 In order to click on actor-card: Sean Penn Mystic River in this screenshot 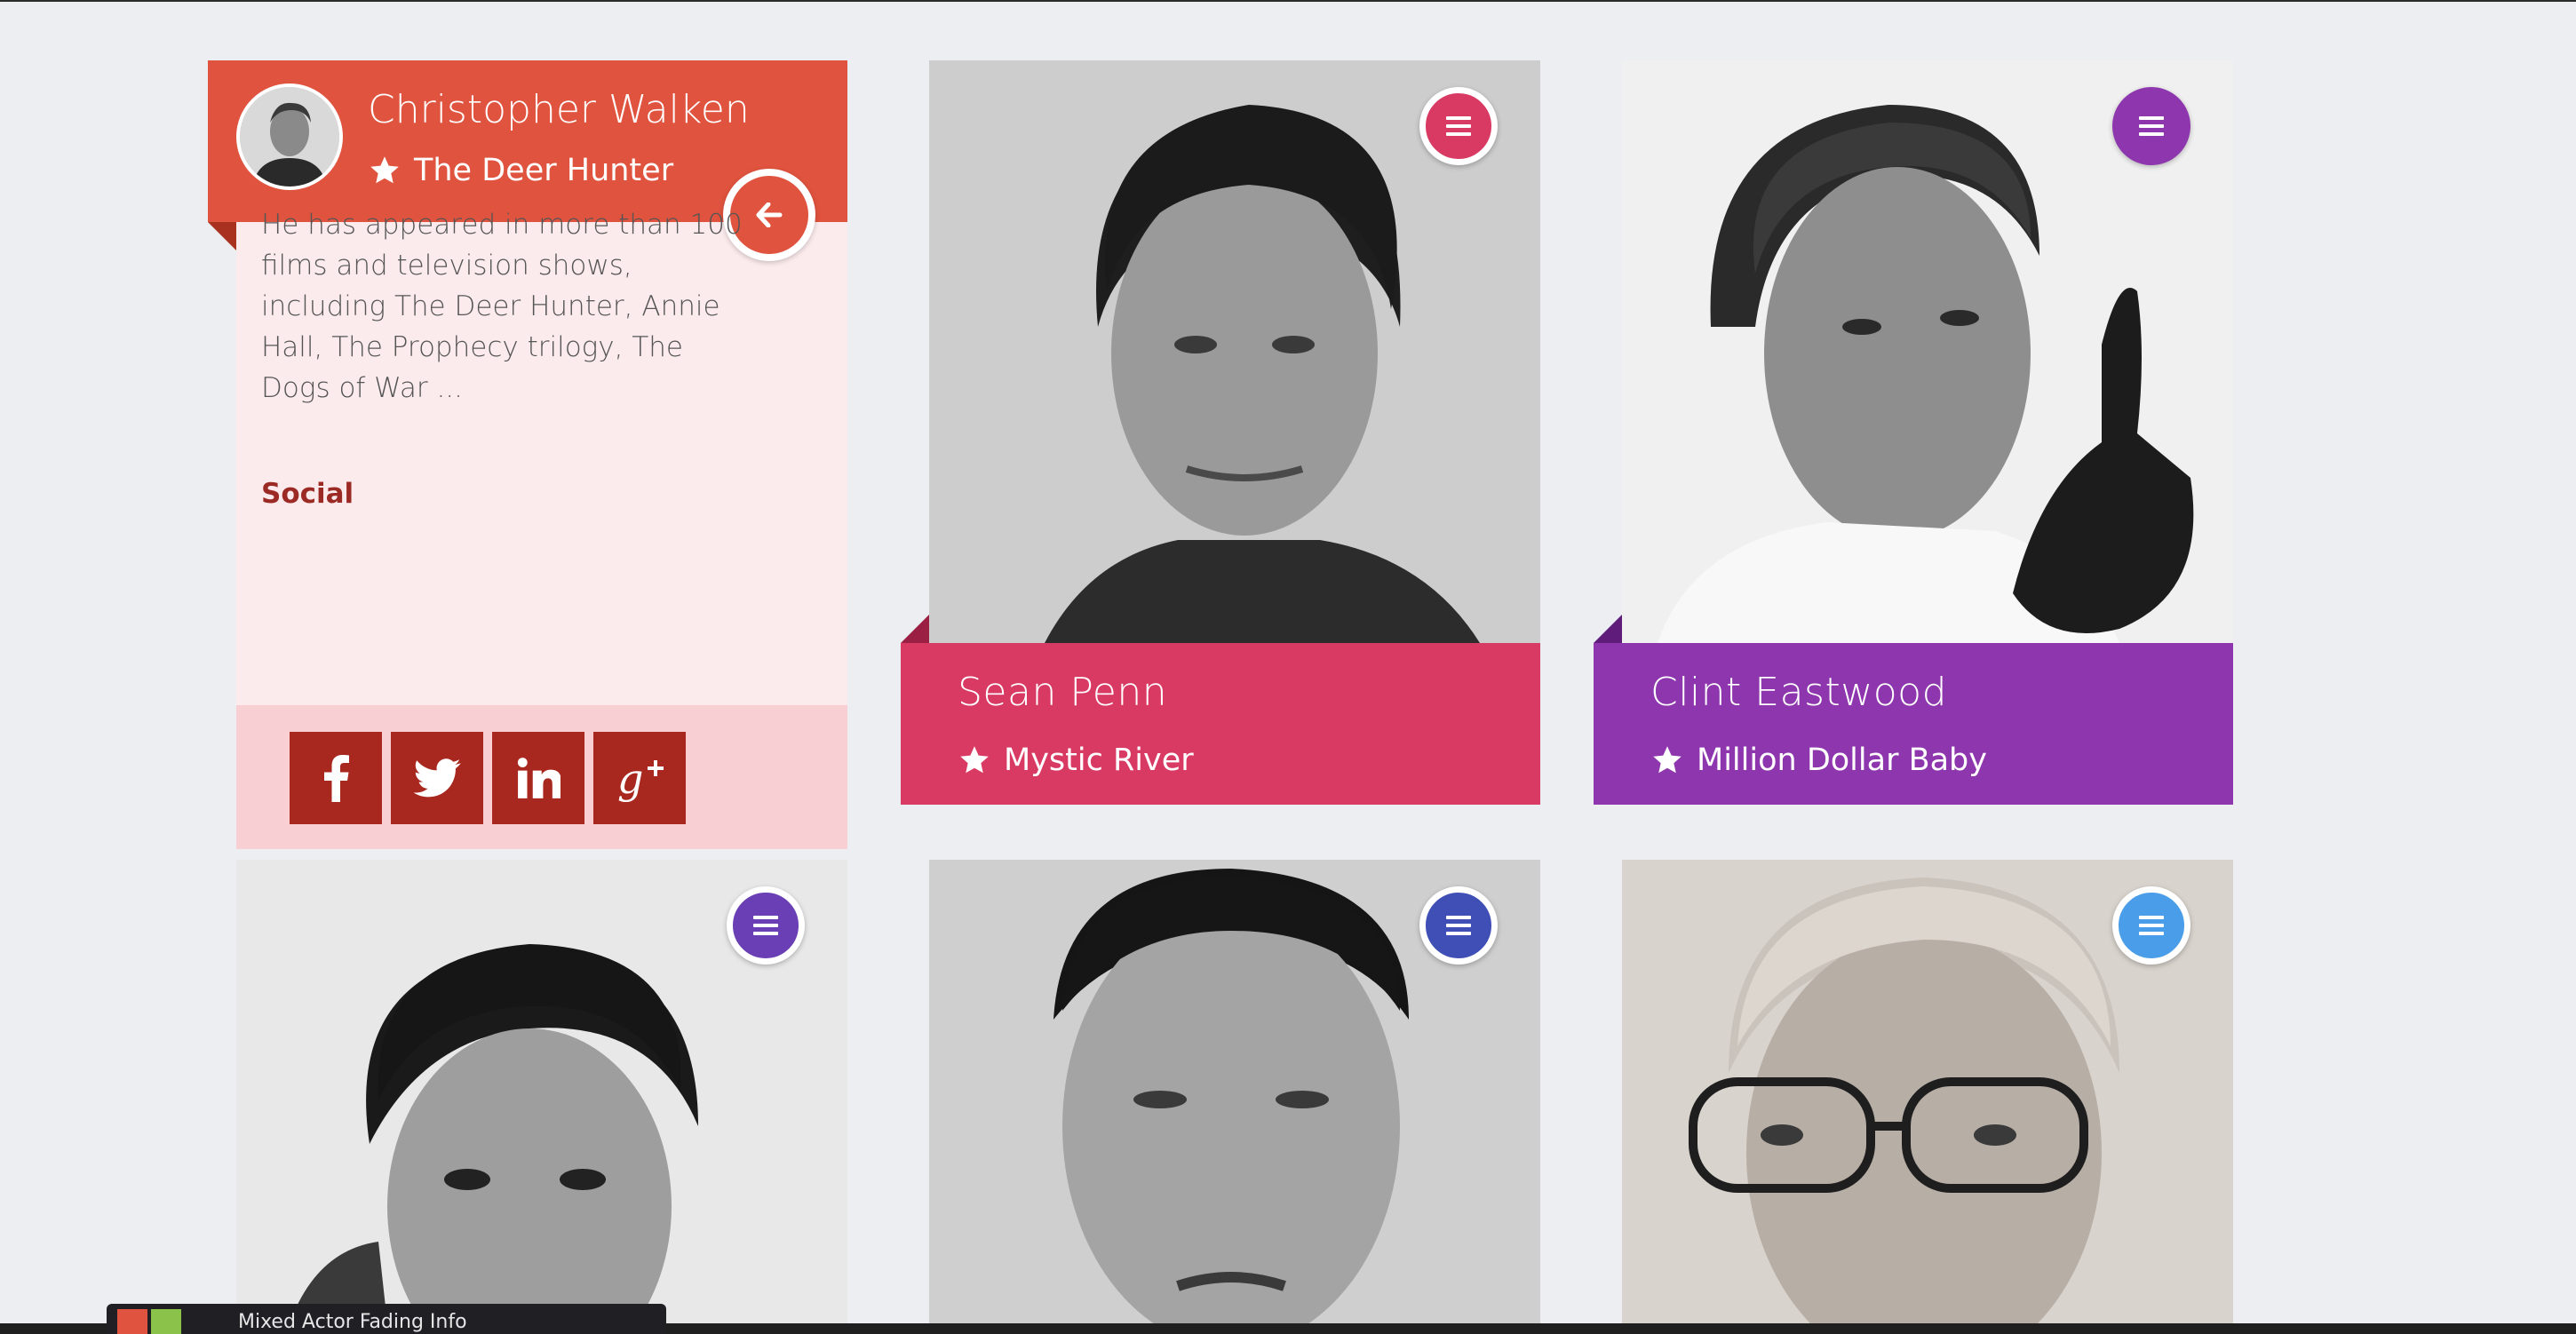, I will do `click(1220, 433)`.